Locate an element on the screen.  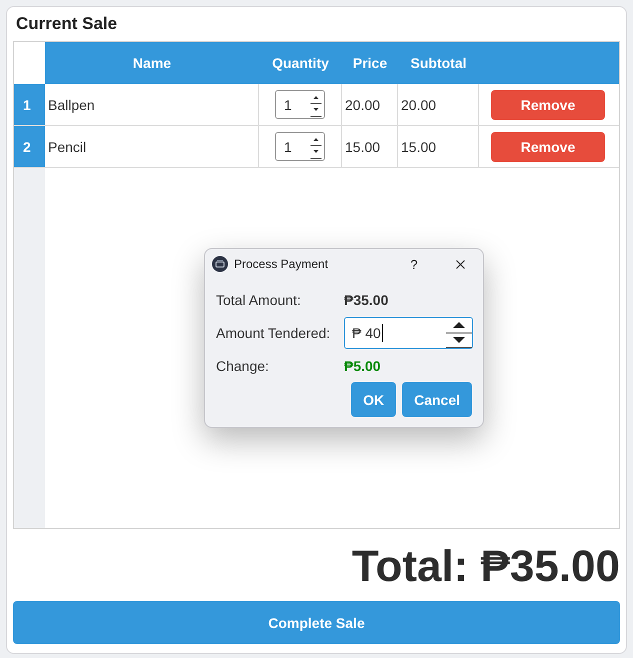
table-cell: Ballpen is located at coordinates (152, 104).